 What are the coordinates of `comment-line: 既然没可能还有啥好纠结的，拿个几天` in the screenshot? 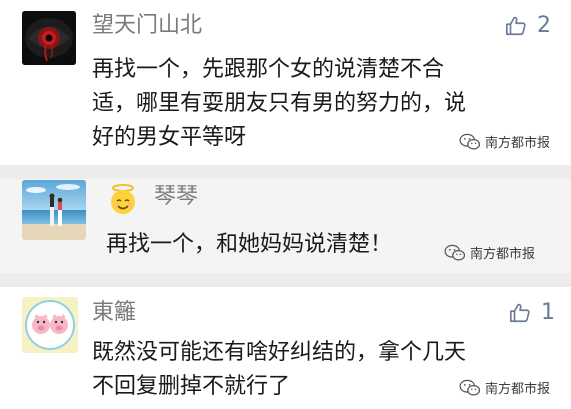 It's located at (279, 352).